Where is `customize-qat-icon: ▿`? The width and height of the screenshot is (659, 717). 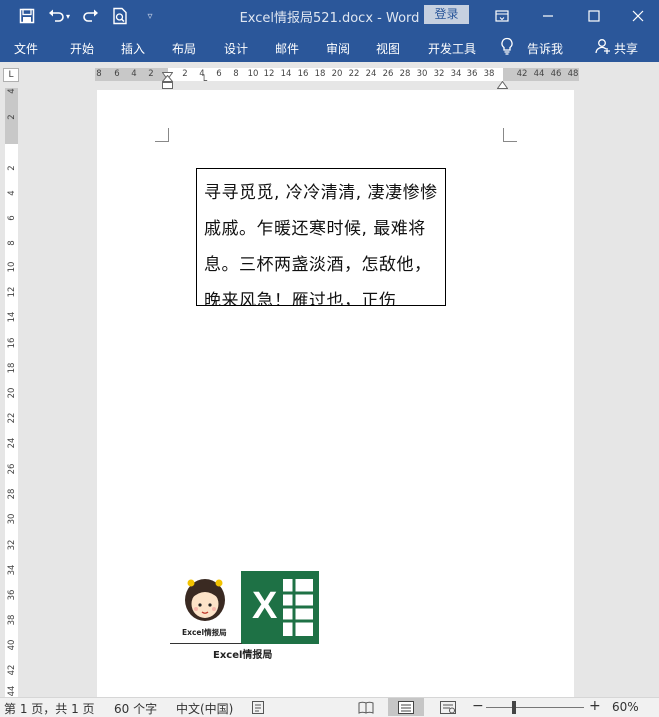
customize-qat-icon: ▿ is located at coordinates (150, 16).